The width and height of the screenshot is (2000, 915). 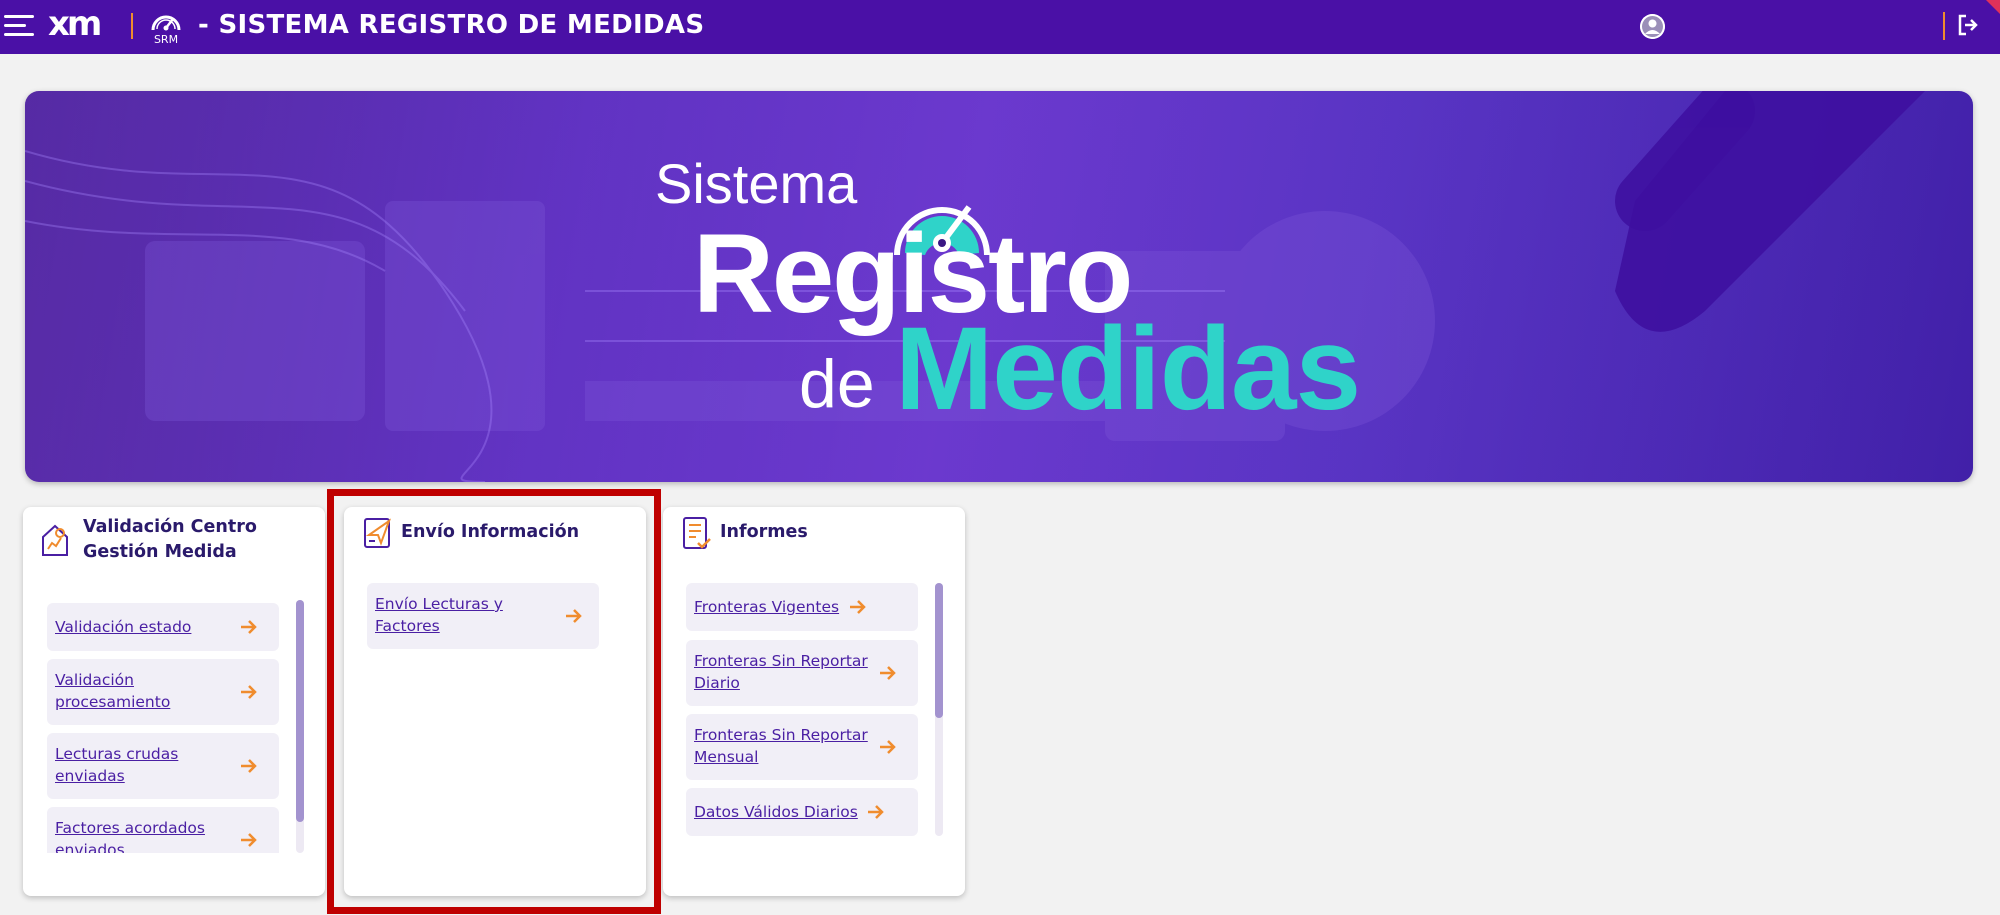 I want to click on srm-logo: SRM, so click(x=166, y=28).